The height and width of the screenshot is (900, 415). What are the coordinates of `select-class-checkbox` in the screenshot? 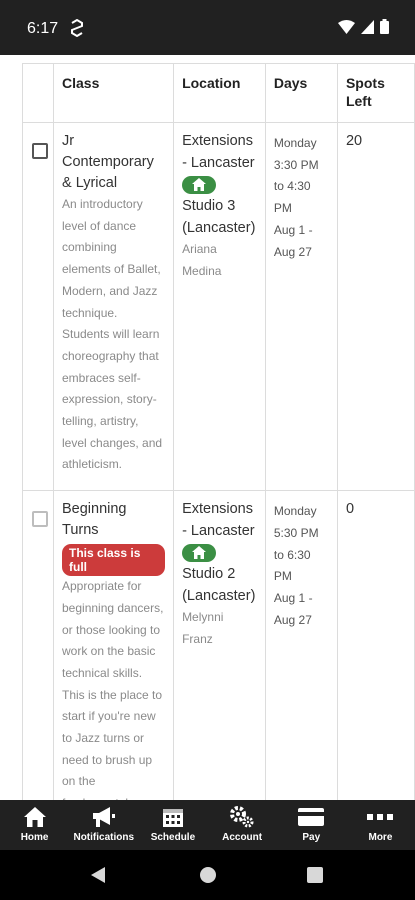 It's located at (40, 151).